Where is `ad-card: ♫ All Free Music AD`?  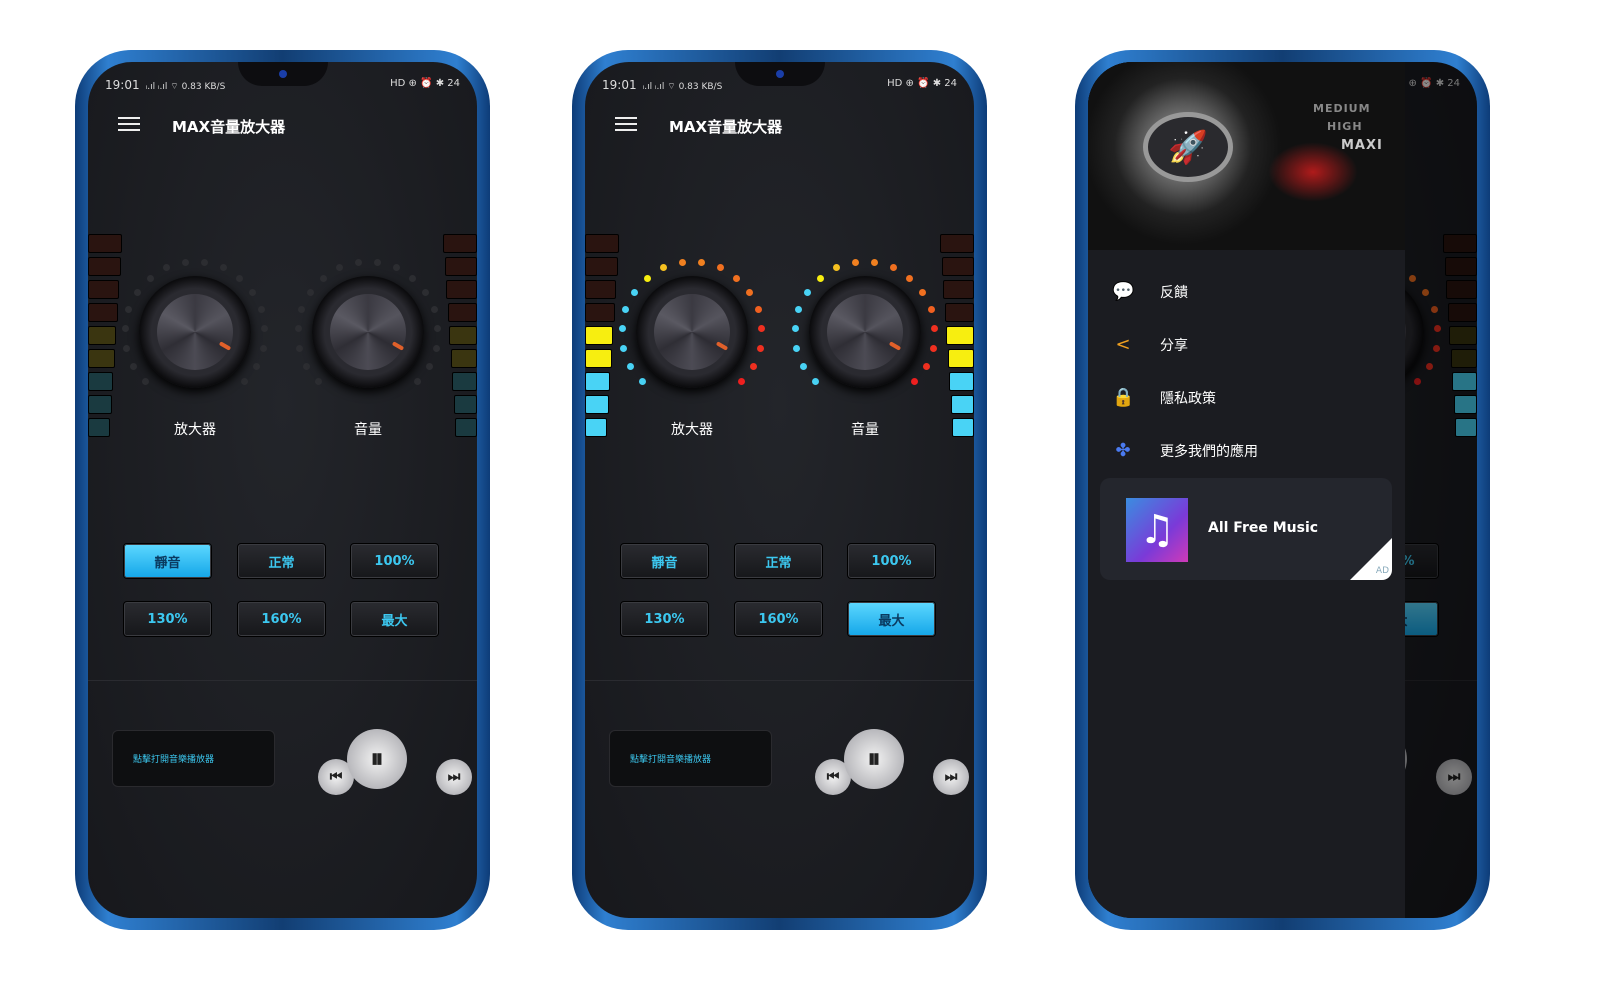
ad-card: ♫ All Free Music AD is located at coordinates (1246, 529).